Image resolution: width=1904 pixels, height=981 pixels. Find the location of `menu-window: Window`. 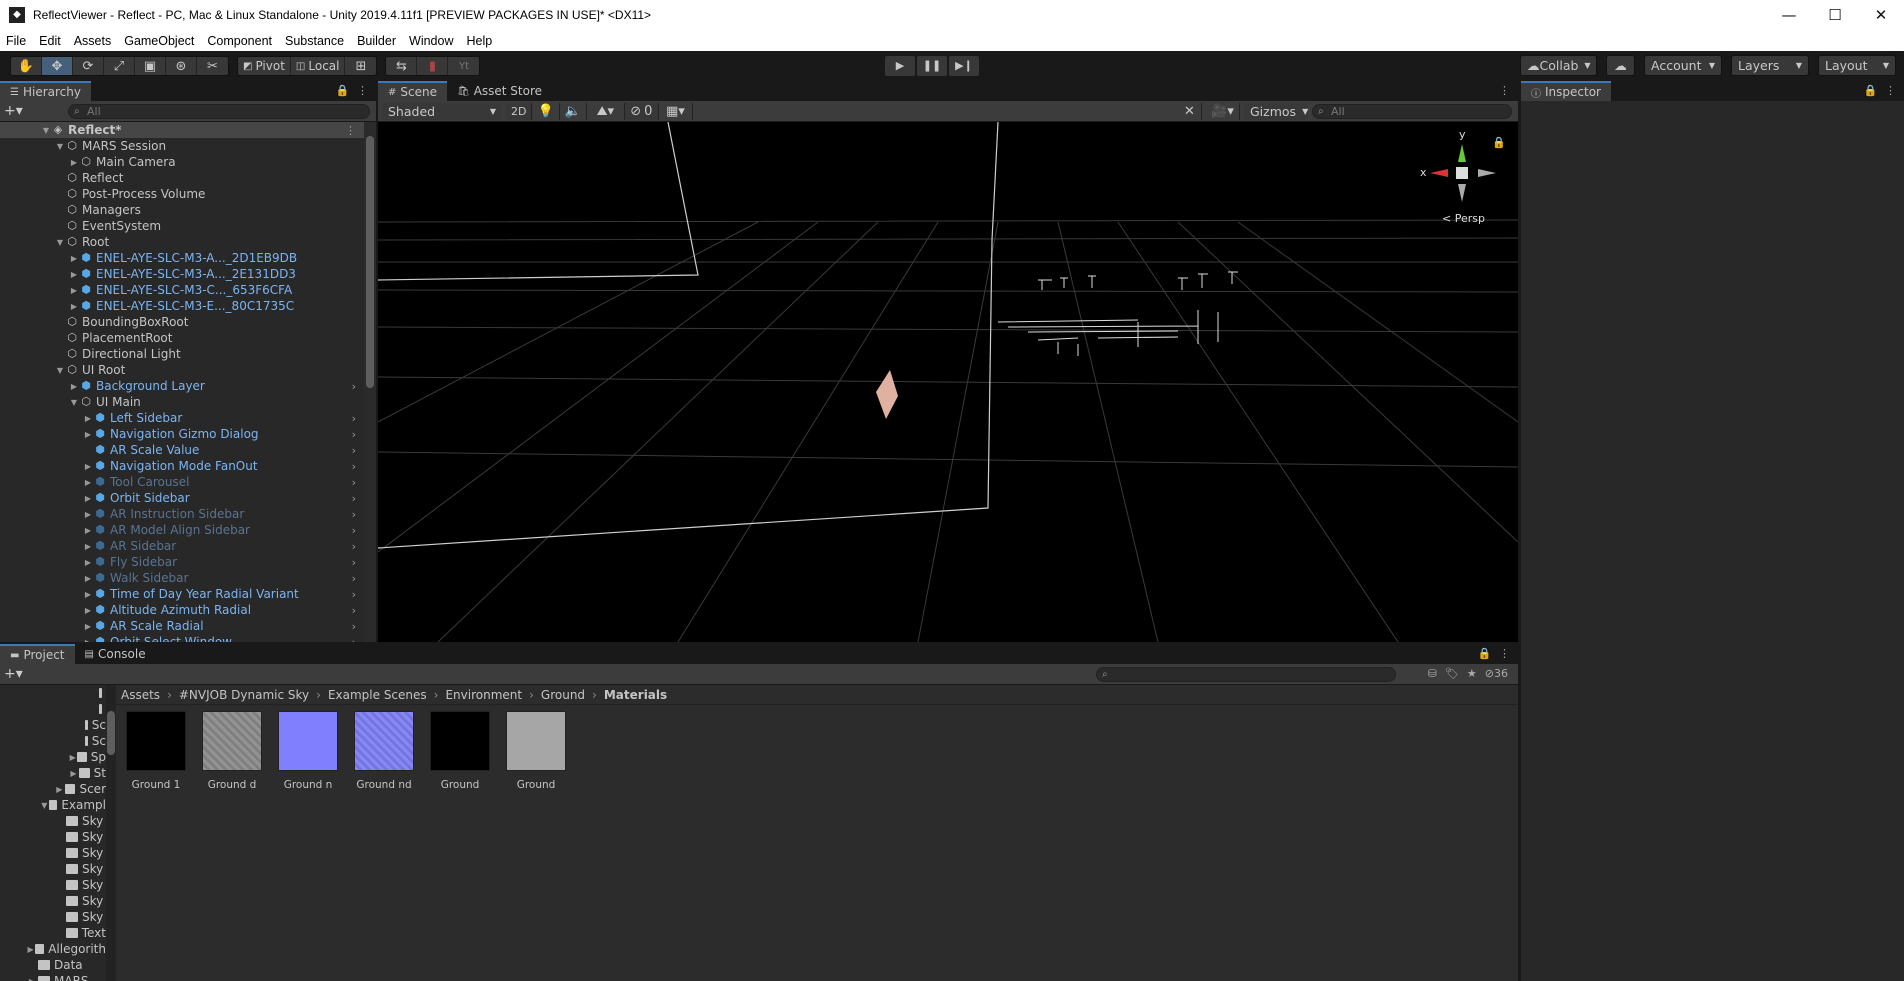

menu-window: Window is located at coordinates (431, 41).